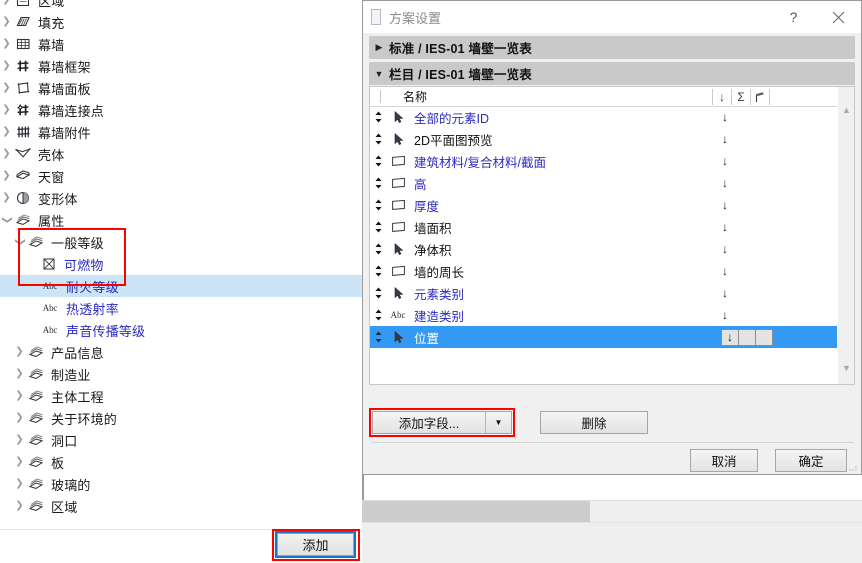 The width and height of the screenshot is (862, 563). What do you see at coordinates (612, 271) in the screenshot?
I see `list-row: 墙的周长 ↓` at bounding box center [612, 271].